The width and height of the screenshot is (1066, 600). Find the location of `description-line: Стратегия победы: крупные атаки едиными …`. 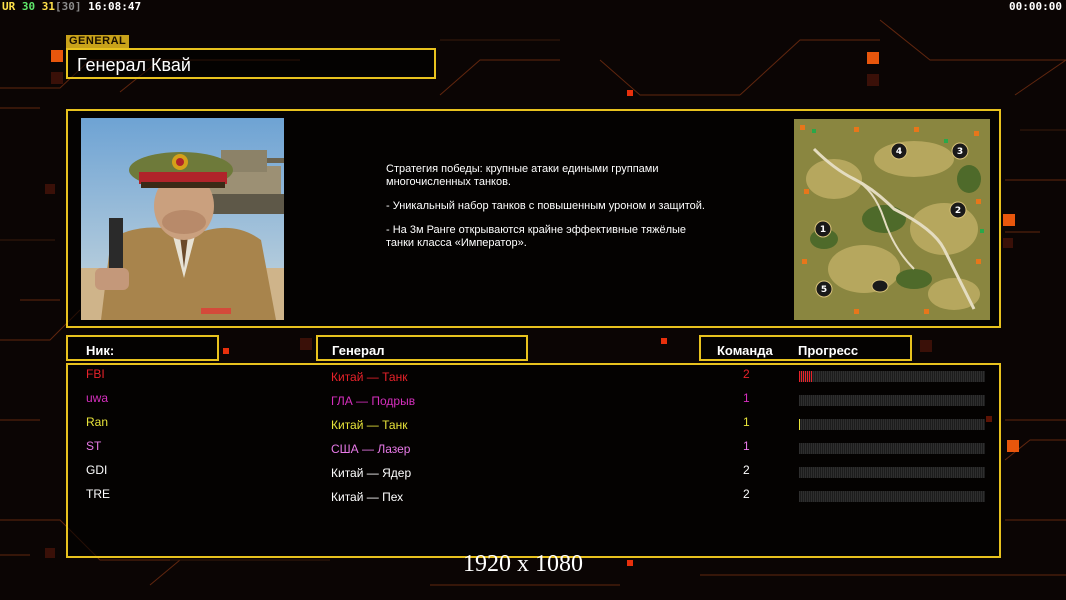

description-line: Стратегия победы: крупные атаки едиными … is located at coordinates (522, 175).